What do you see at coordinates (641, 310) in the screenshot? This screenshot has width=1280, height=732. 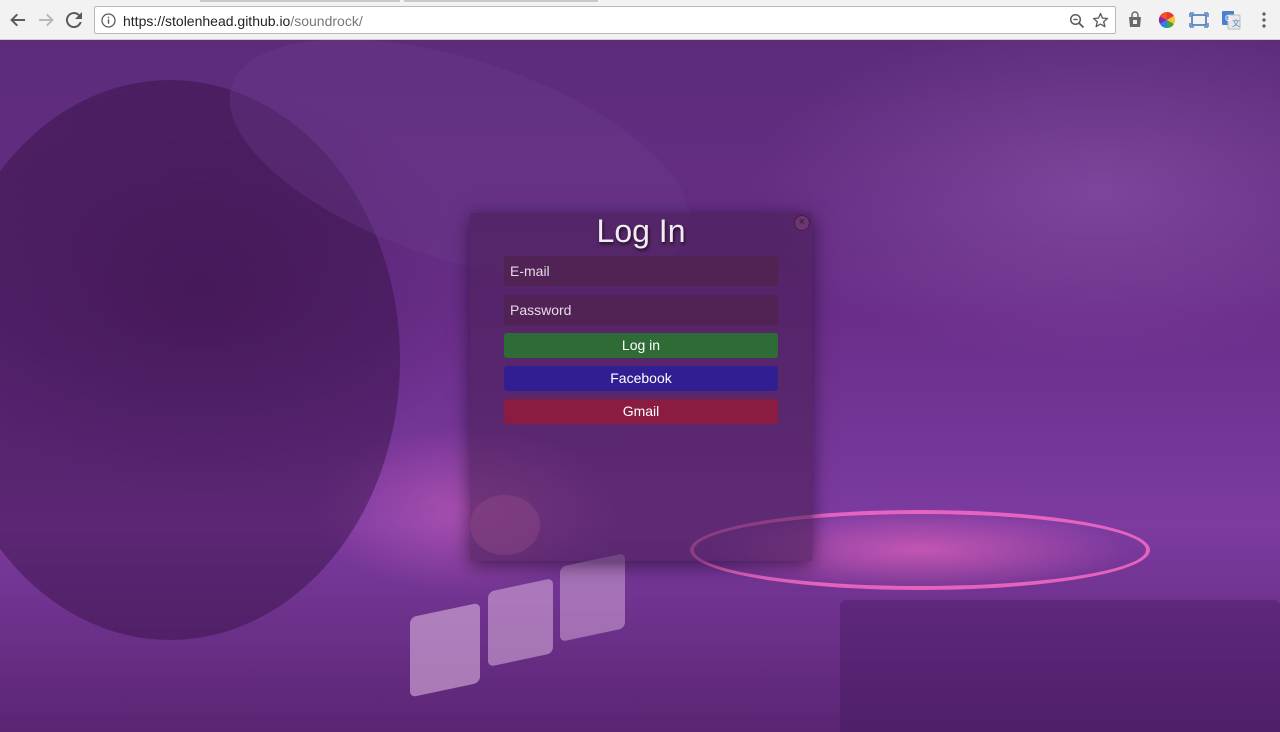 I see `password-field` at bounding box center [641, 310].